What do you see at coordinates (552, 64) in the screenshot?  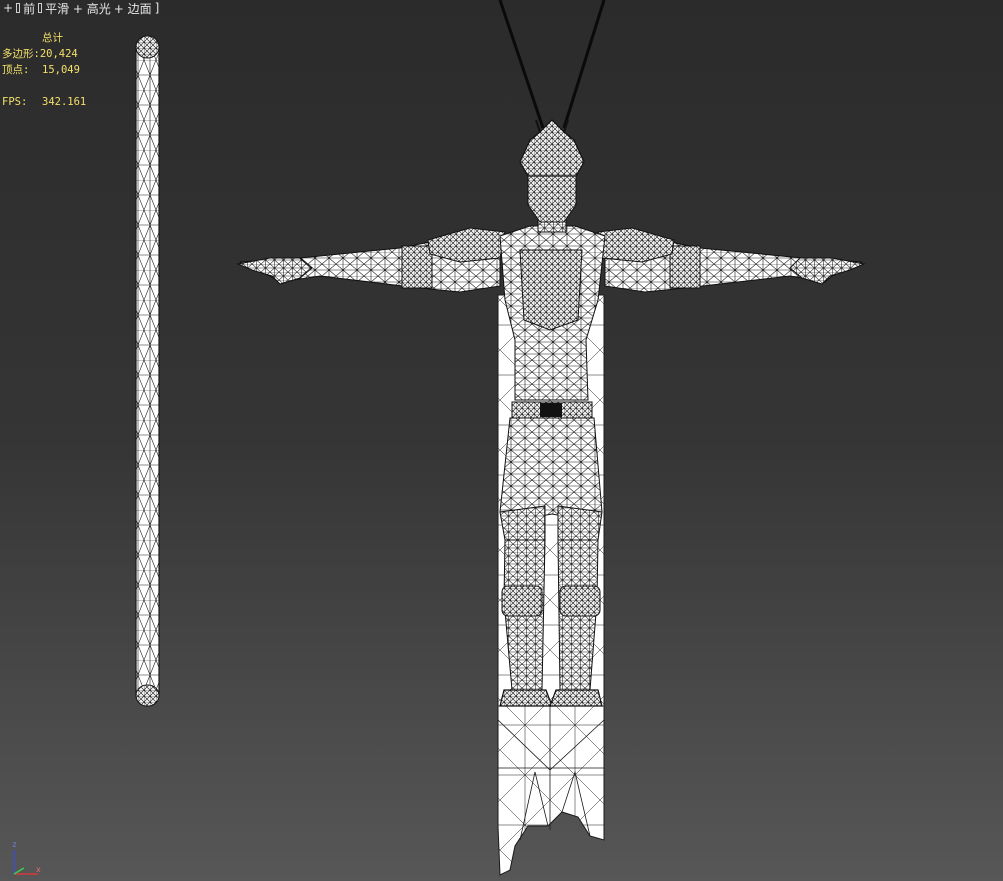 I see `hanging-ropes` at bounding box center [552, 64].